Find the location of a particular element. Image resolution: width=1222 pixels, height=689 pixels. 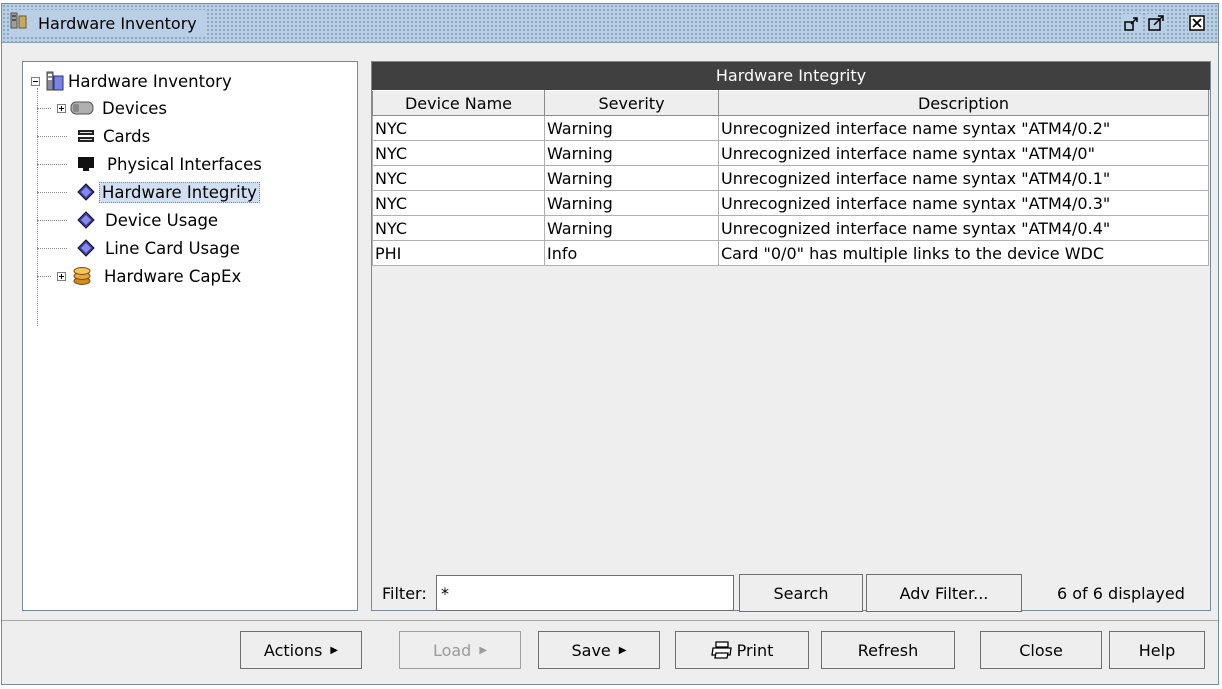

tree-item-label: Device Usage is located at coordinates (162, 220).